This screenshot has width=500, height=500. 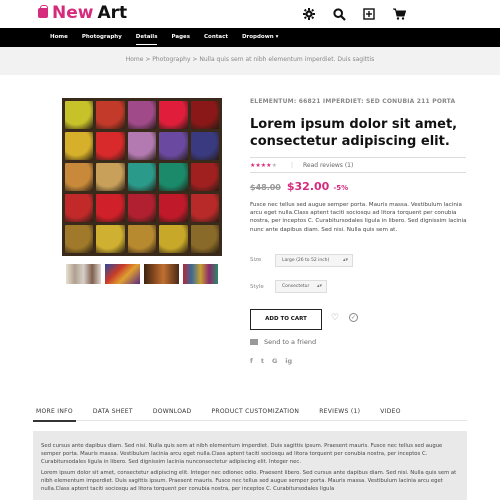 What do you see at coordinates (262, 361) in the screenshot?
I see `twitter-icon: t` at bounding box center [262, 361].